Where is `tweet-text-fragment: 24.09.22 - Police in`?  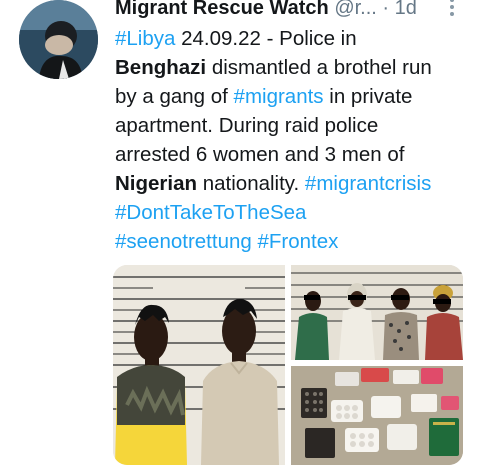 tweet-text-fragment: 24.09.22 - Police in is located at coordinates (269, 38).